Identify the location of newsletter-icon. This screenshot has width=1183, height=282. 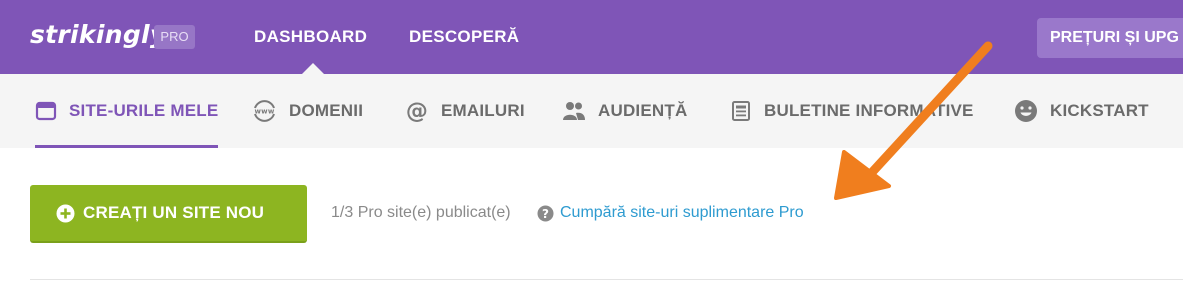
(741, 111).